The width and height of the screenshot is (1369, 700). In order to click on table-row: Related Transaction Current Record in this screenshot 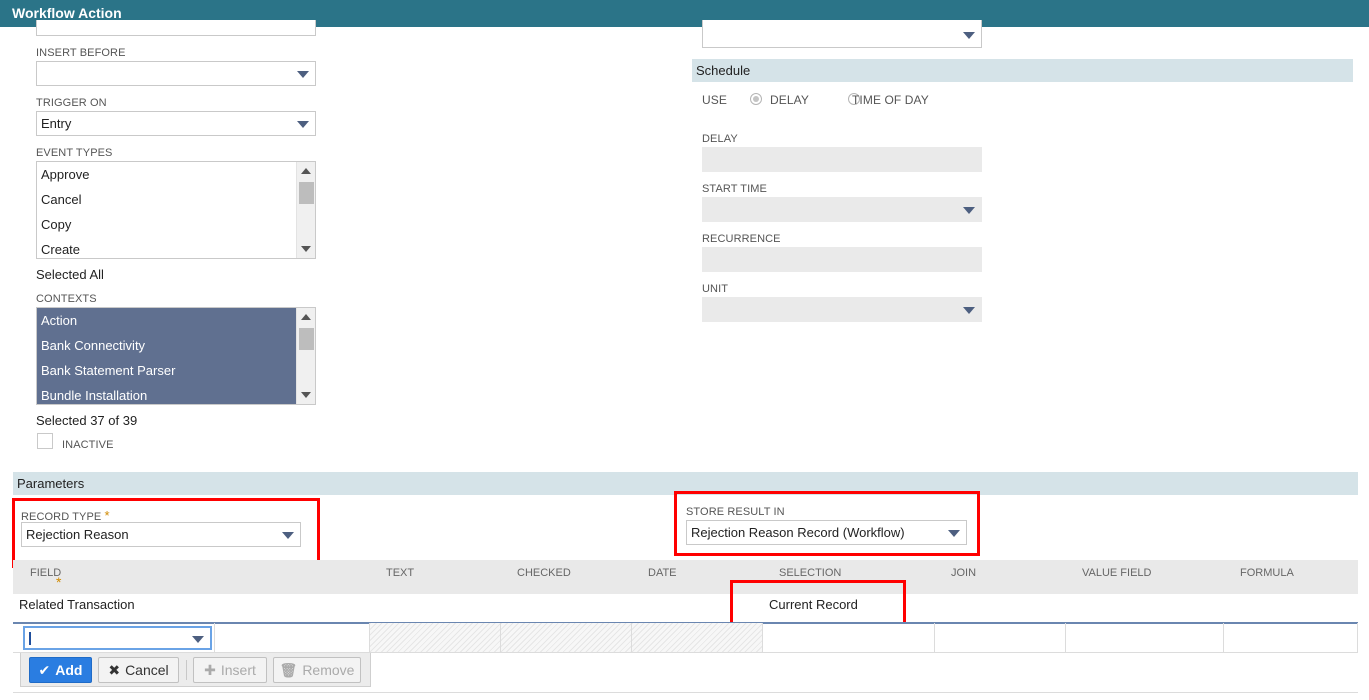, I will do `click(685, 608)`.